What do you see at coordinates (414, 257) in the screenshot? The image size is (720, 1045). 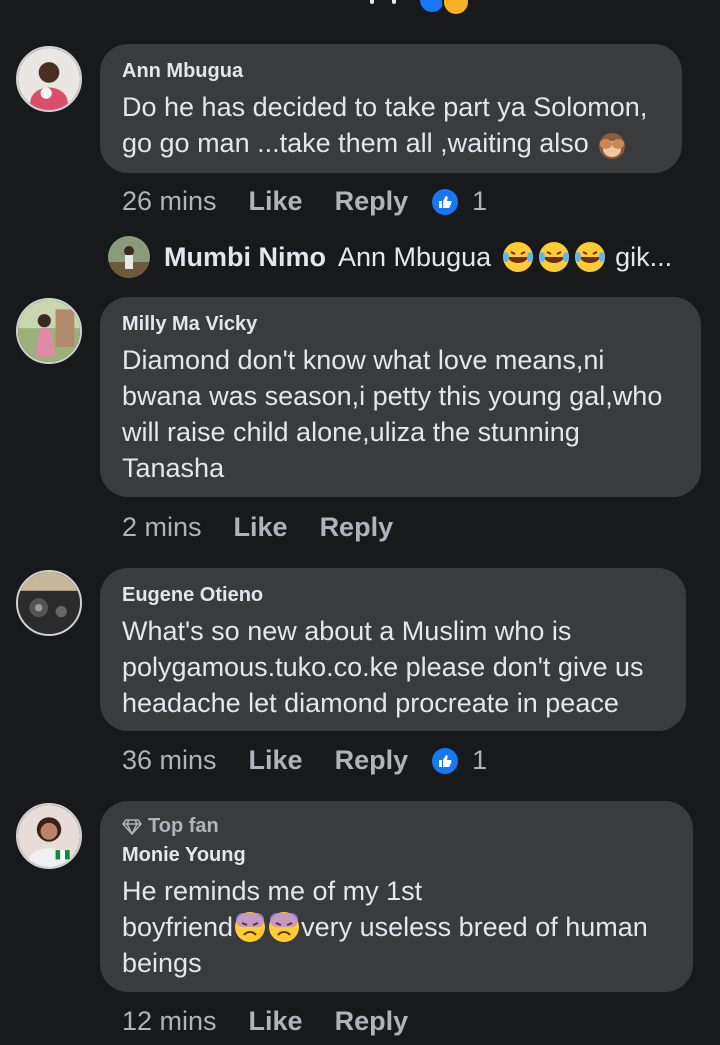 I see `reply-mention: Ann Mbugua` at bounding box center [414, 257].